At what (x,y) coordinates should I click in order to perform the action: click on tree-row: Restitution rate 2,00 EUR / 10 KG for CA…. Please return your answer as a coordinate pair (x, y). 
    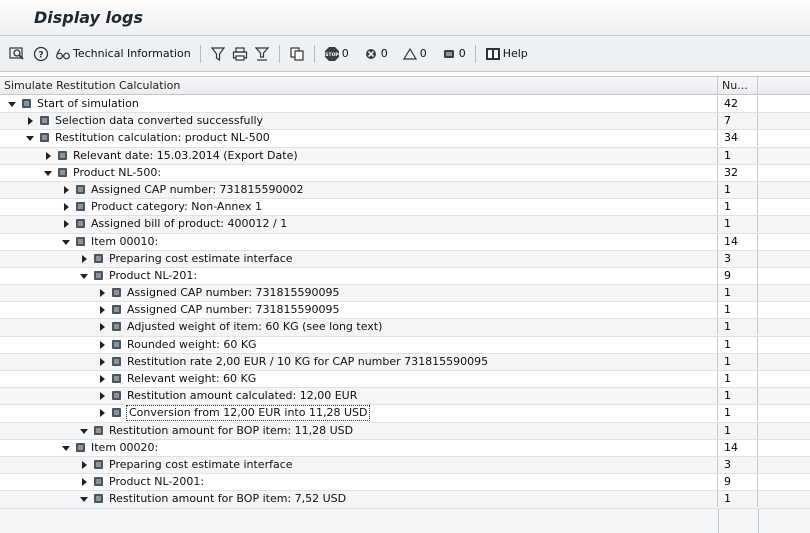
    Looking at the image, I should click on (405, 362).